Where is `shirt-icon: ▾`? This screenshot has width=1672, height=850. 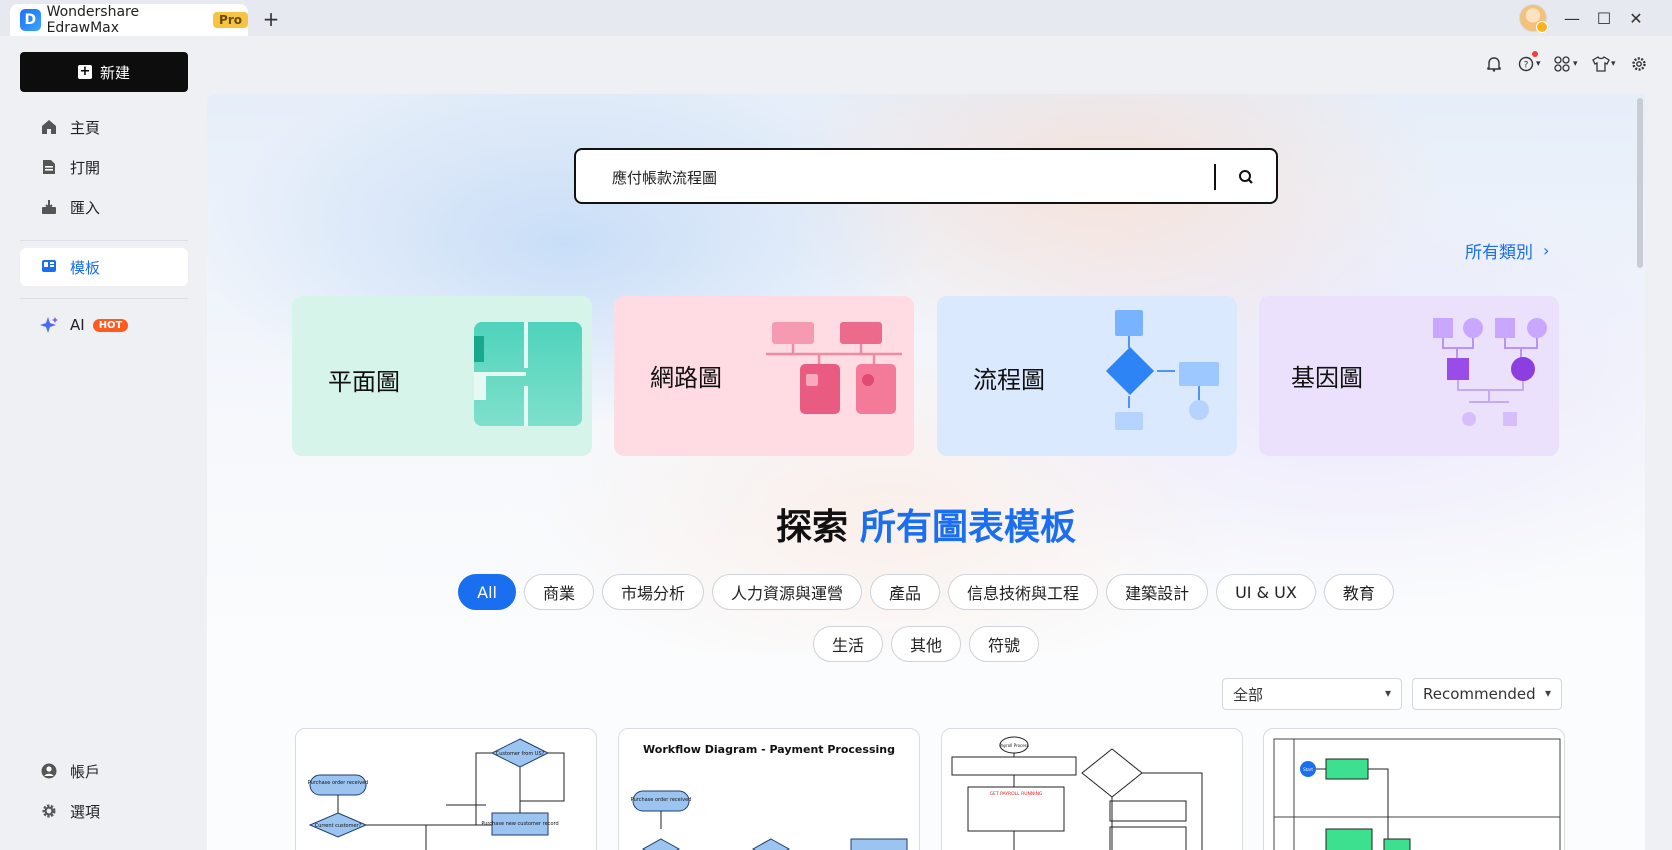
shirt-icon: ▾ is located at coordinates (1604, 64).